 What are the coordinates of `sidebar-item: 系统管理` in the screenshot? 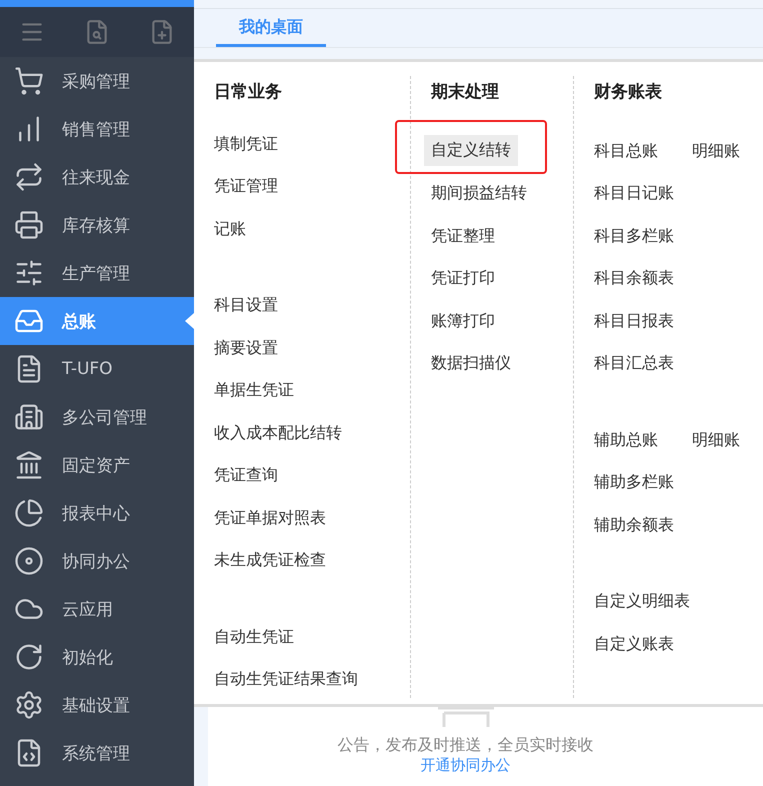 It's located at (97, 753).